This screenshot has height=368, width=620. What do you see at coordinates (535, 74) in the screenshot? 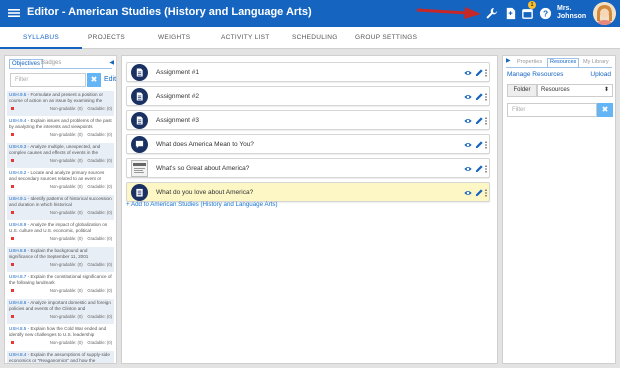
I see `manage-resources-label: Manage Resources` at bounding box center [535, 74].